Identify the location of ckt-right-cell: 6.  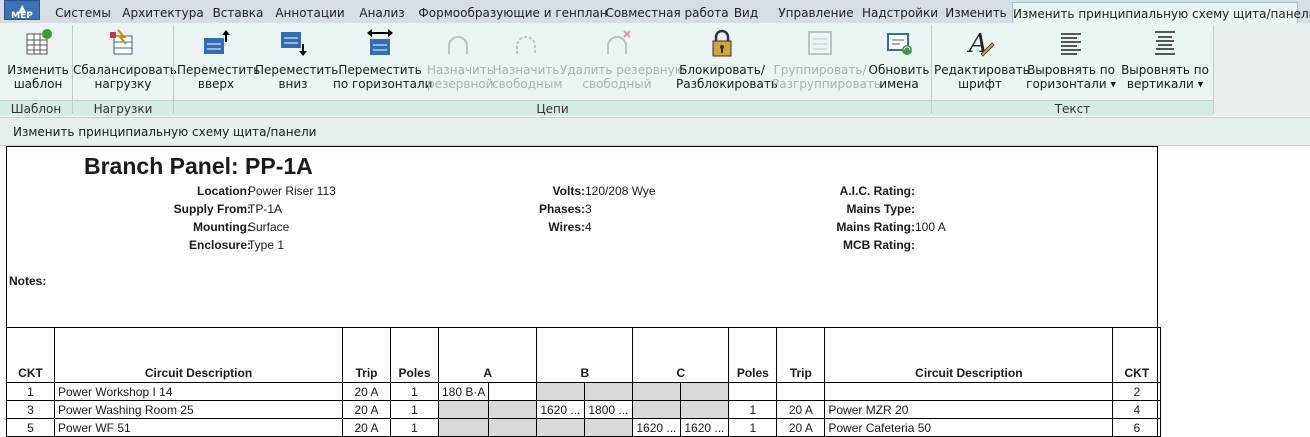
(1137, 427).